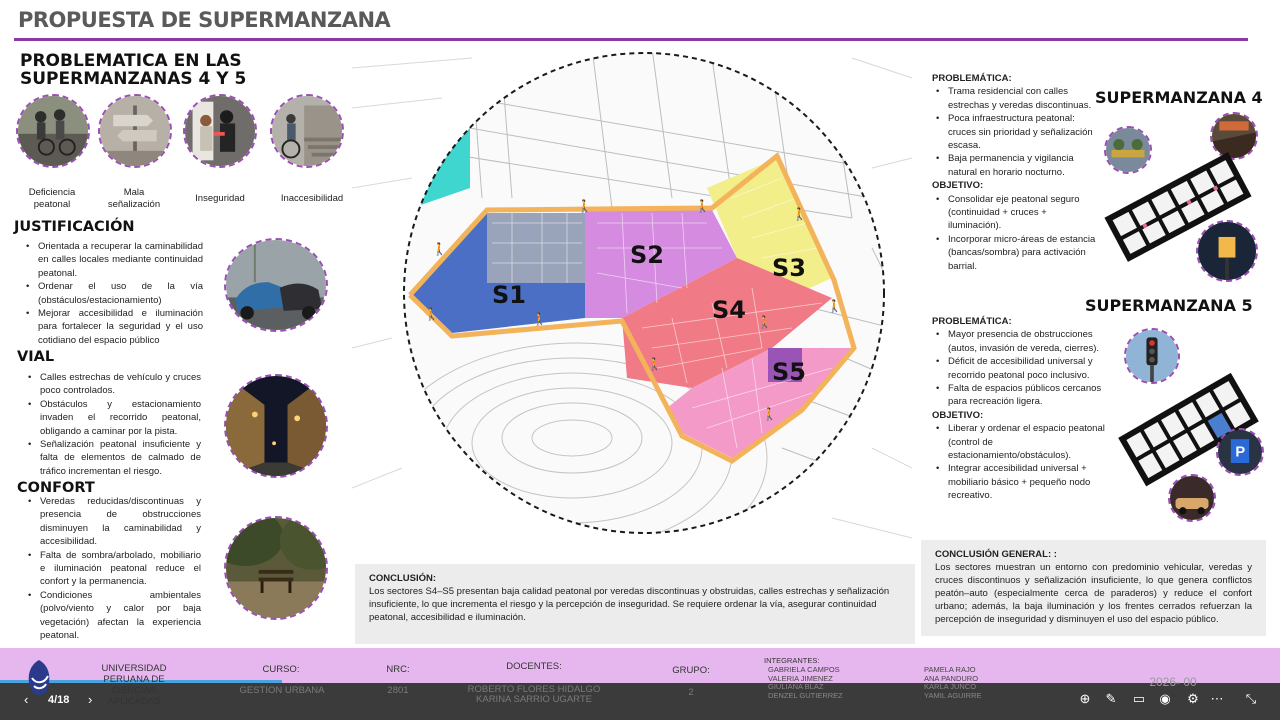  What do you see at coordinates (36, 357) in the screenshot?
I see `vial-heading: VIAL` at bounding box center [36, 357].